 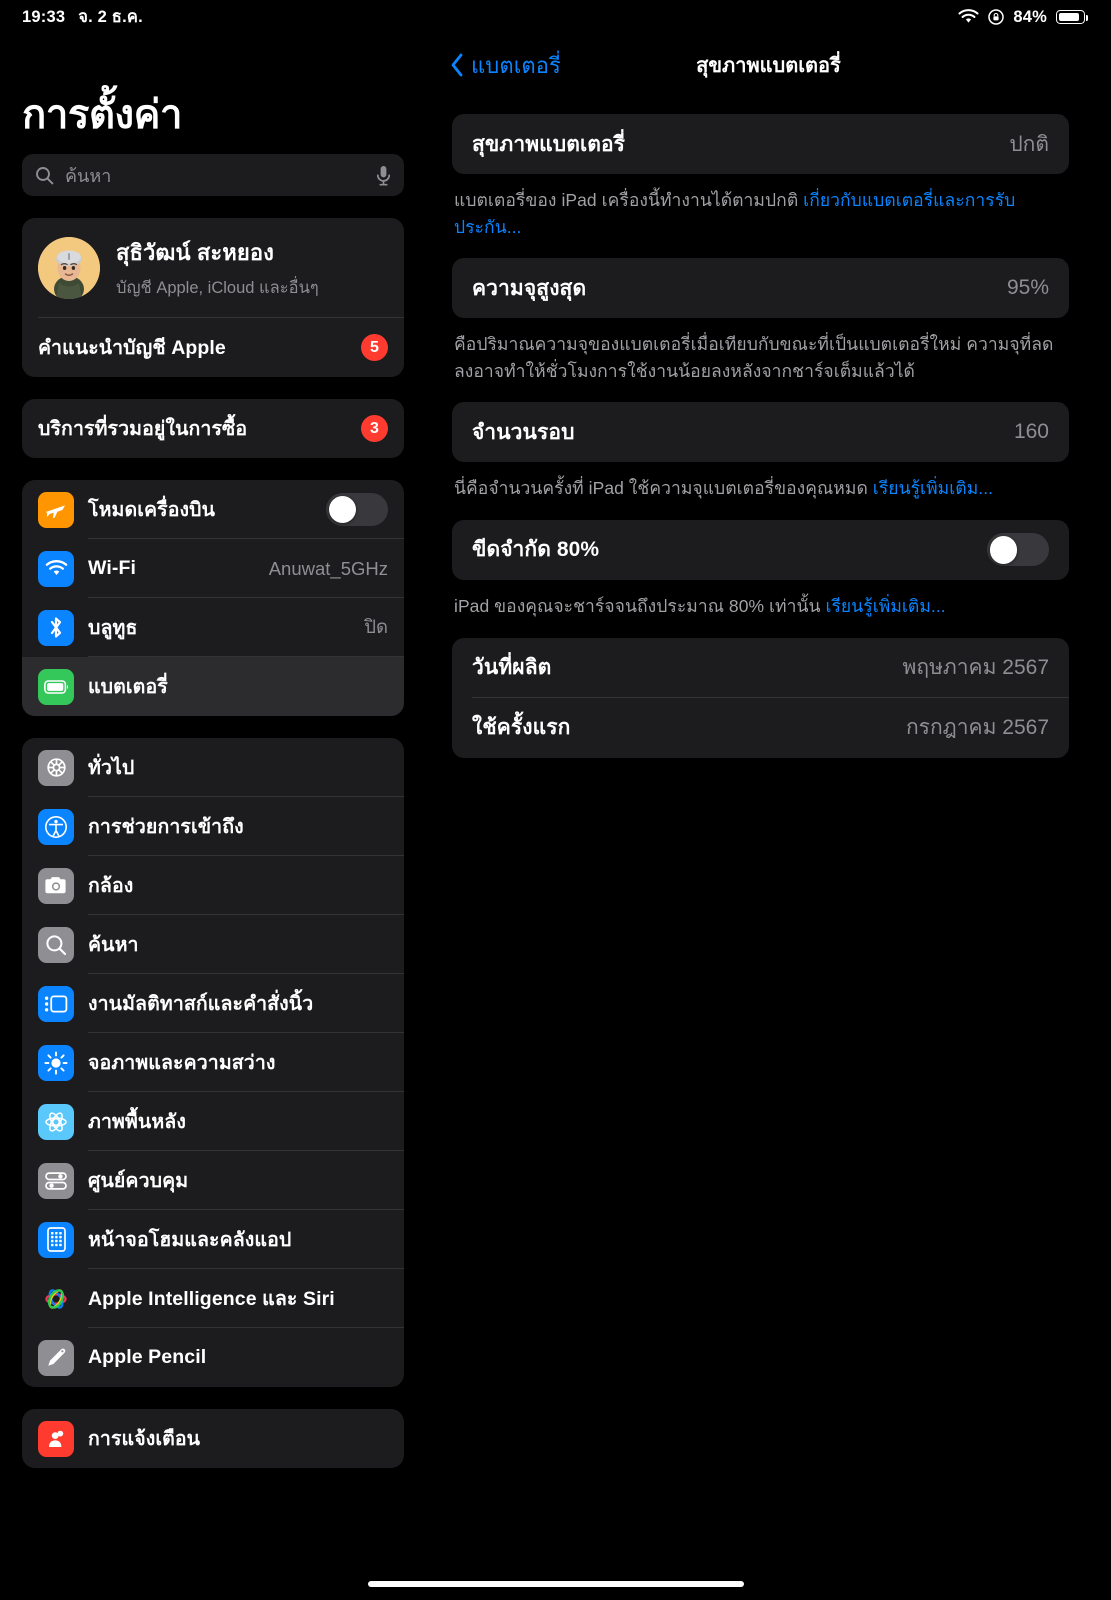 What do you see at coordinates (113, 628) in the screenshot?
I see `sidebar-item-label: บลูทูธ` at bounding box center [113, 628].